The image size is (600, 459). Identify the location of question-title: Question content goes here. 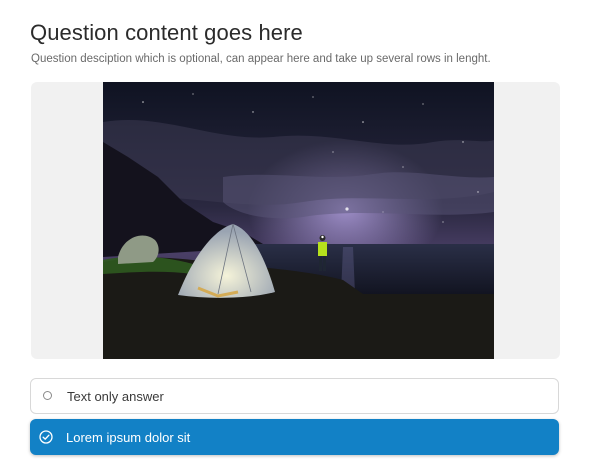
(166, 32).